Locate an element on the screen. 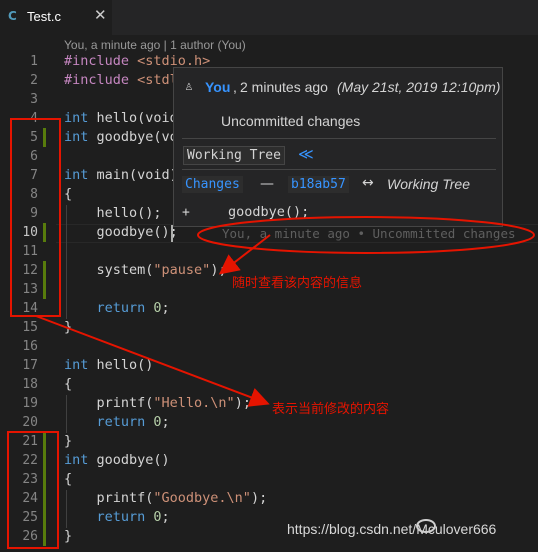  highlight-box-top is located at coordinates (35, 217).